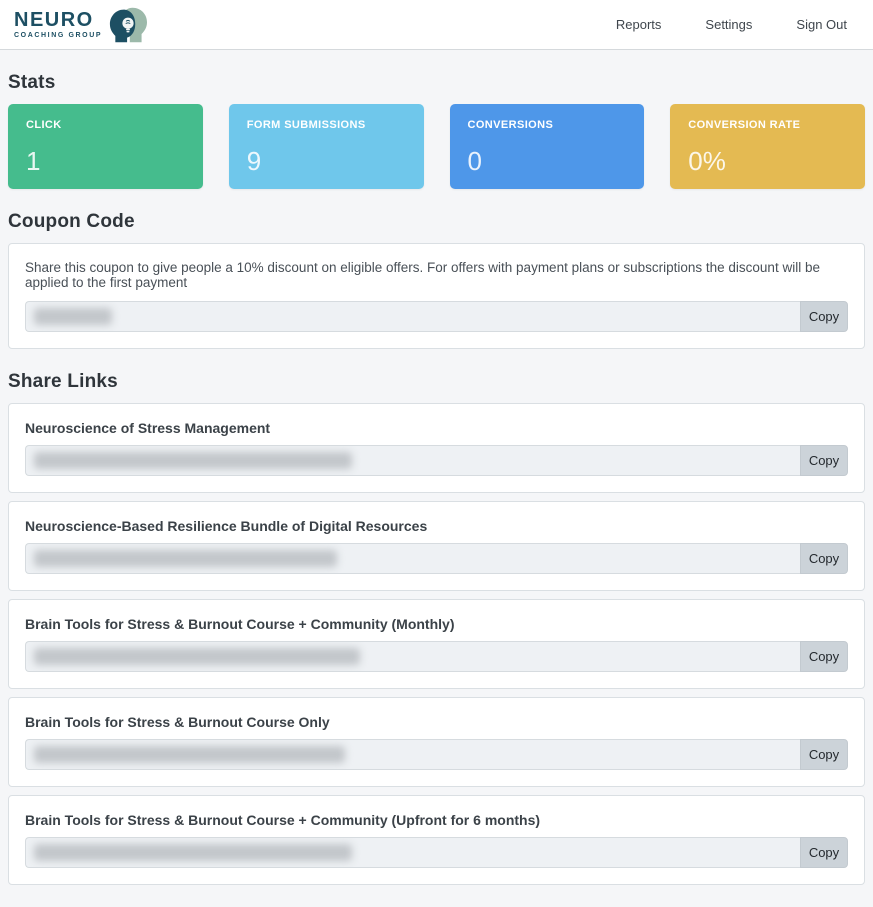 The width and height of the screenshot is (873, 907). I want to click on blurred-coupon-code, so click(73, 316).